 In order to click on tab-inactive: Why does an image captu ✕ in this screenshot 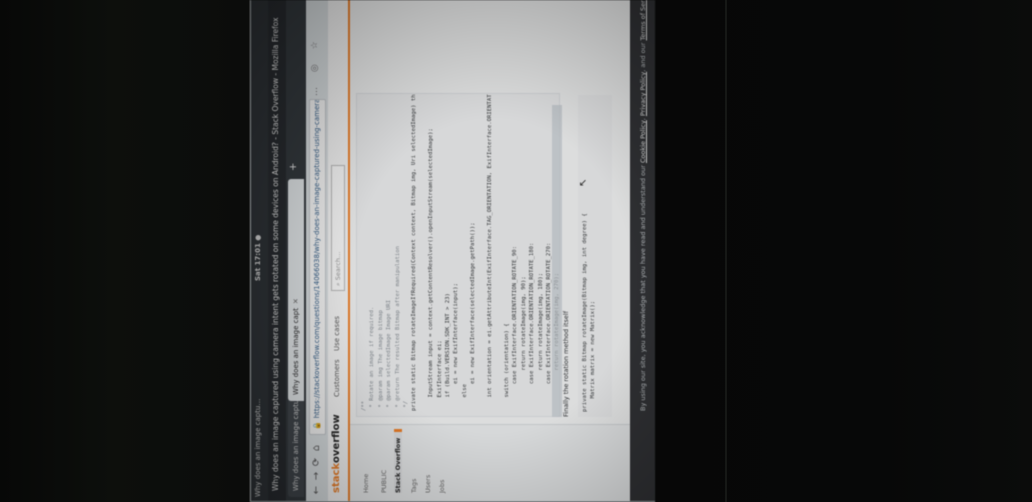, I will do `click(296, 443)`.